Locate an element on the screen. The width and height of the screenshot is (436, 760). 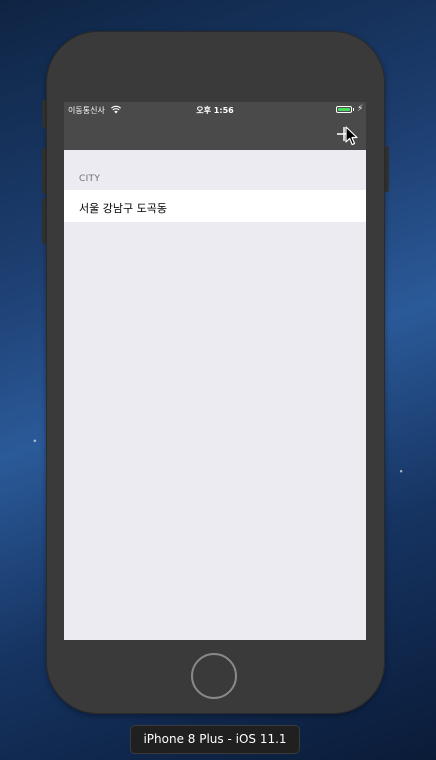
battery-level is located at coordinates (344, 109).